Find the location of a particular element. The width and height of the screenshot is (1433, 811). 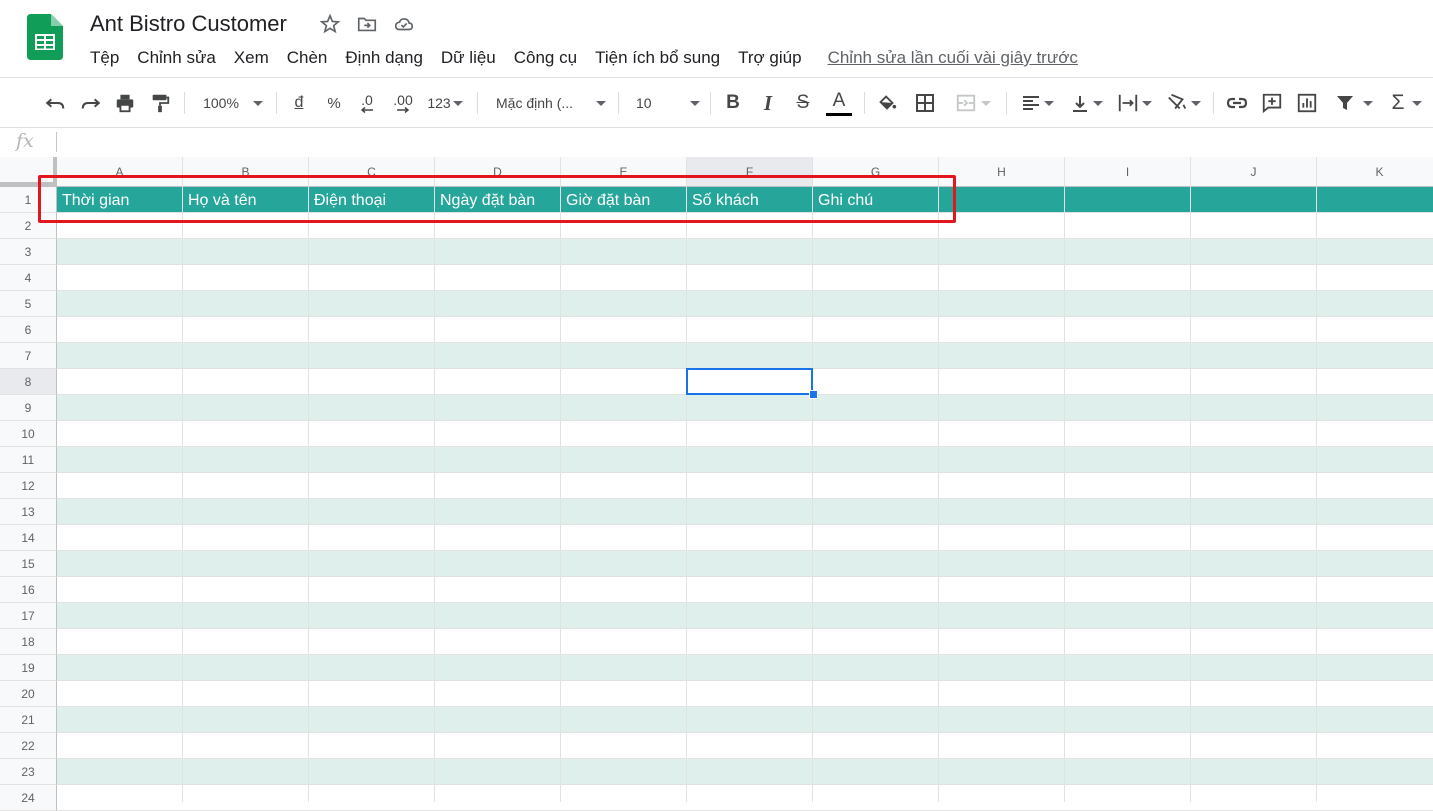

column-header-j: J is located at coordinates (1254, 172).